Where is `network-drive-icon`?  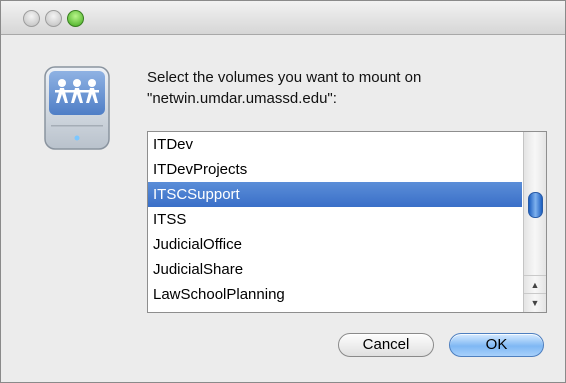
network-drive-icon is located at coordinates (77, 108).